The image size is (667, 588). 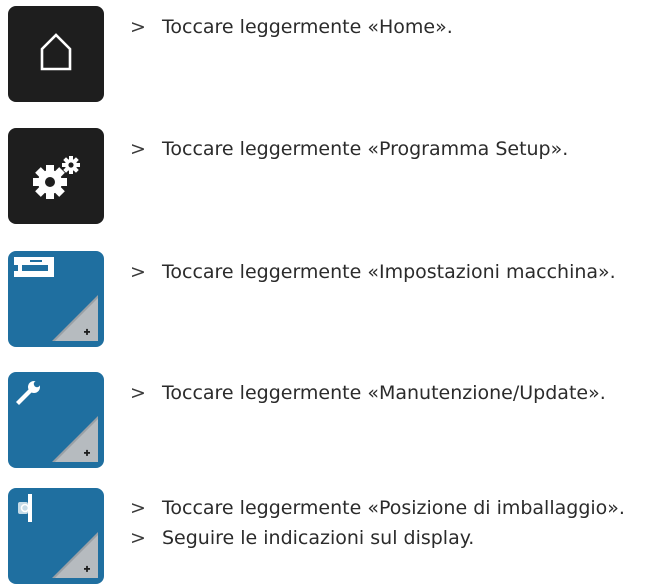 I want to click on sewing-machine-icon, so click(x=56, y=299).